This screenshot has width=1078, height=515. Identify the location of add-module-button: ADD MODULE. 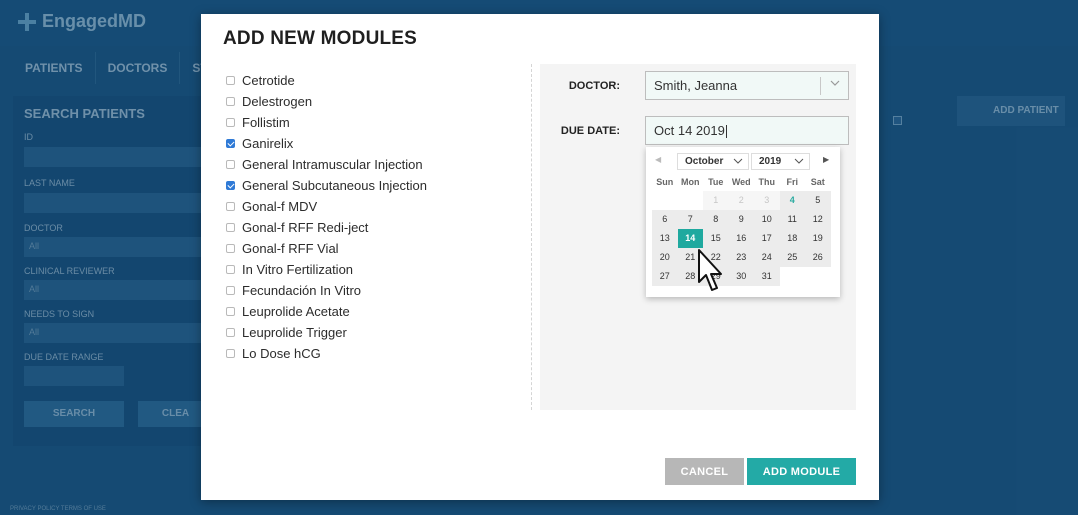
(801, 471).